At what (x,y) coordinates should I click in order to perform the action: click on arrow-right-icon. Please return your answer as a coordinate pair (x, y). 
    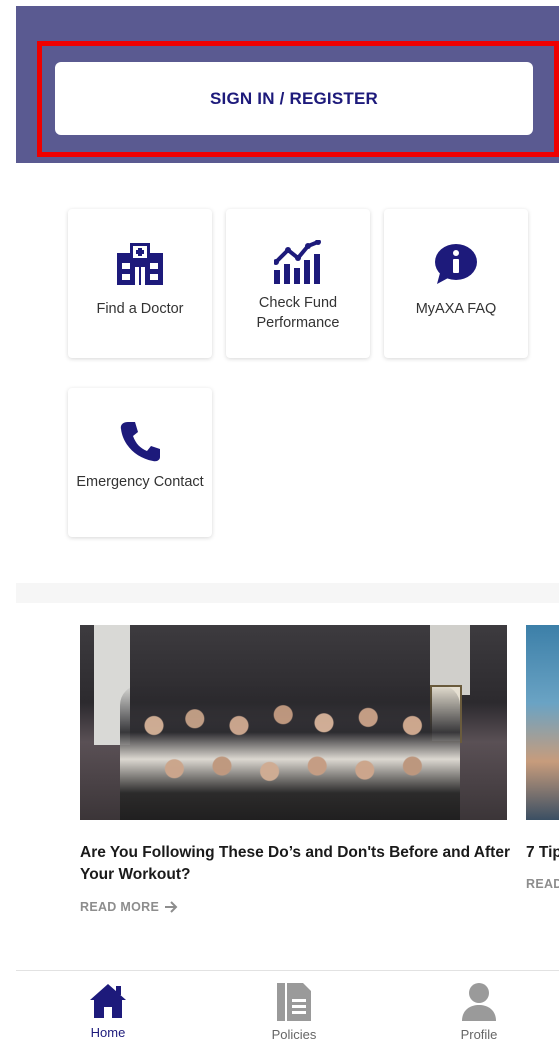
    Looking at the image, I should click on (171, 907).